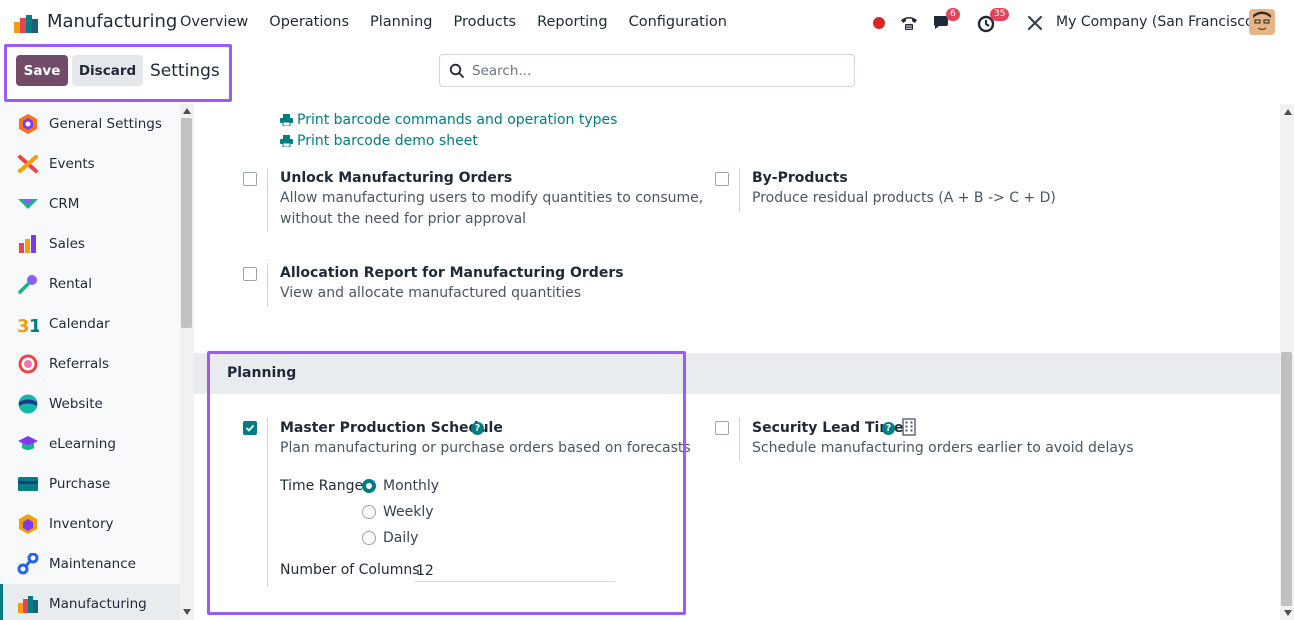 The height and width of the screenshot is (620, 1294). I want to click on menu-operations: Operations, so click(309, 22).